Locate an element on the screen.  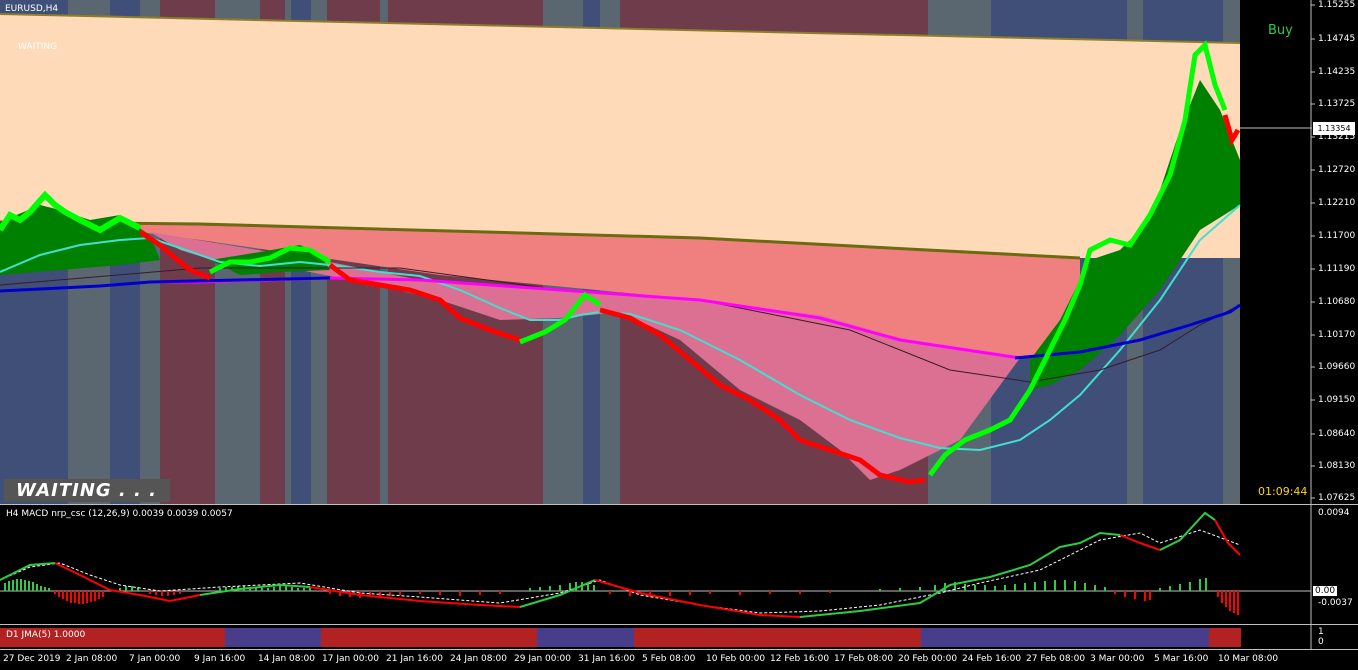
macd-signal-line is located at coordinates (620, 571).